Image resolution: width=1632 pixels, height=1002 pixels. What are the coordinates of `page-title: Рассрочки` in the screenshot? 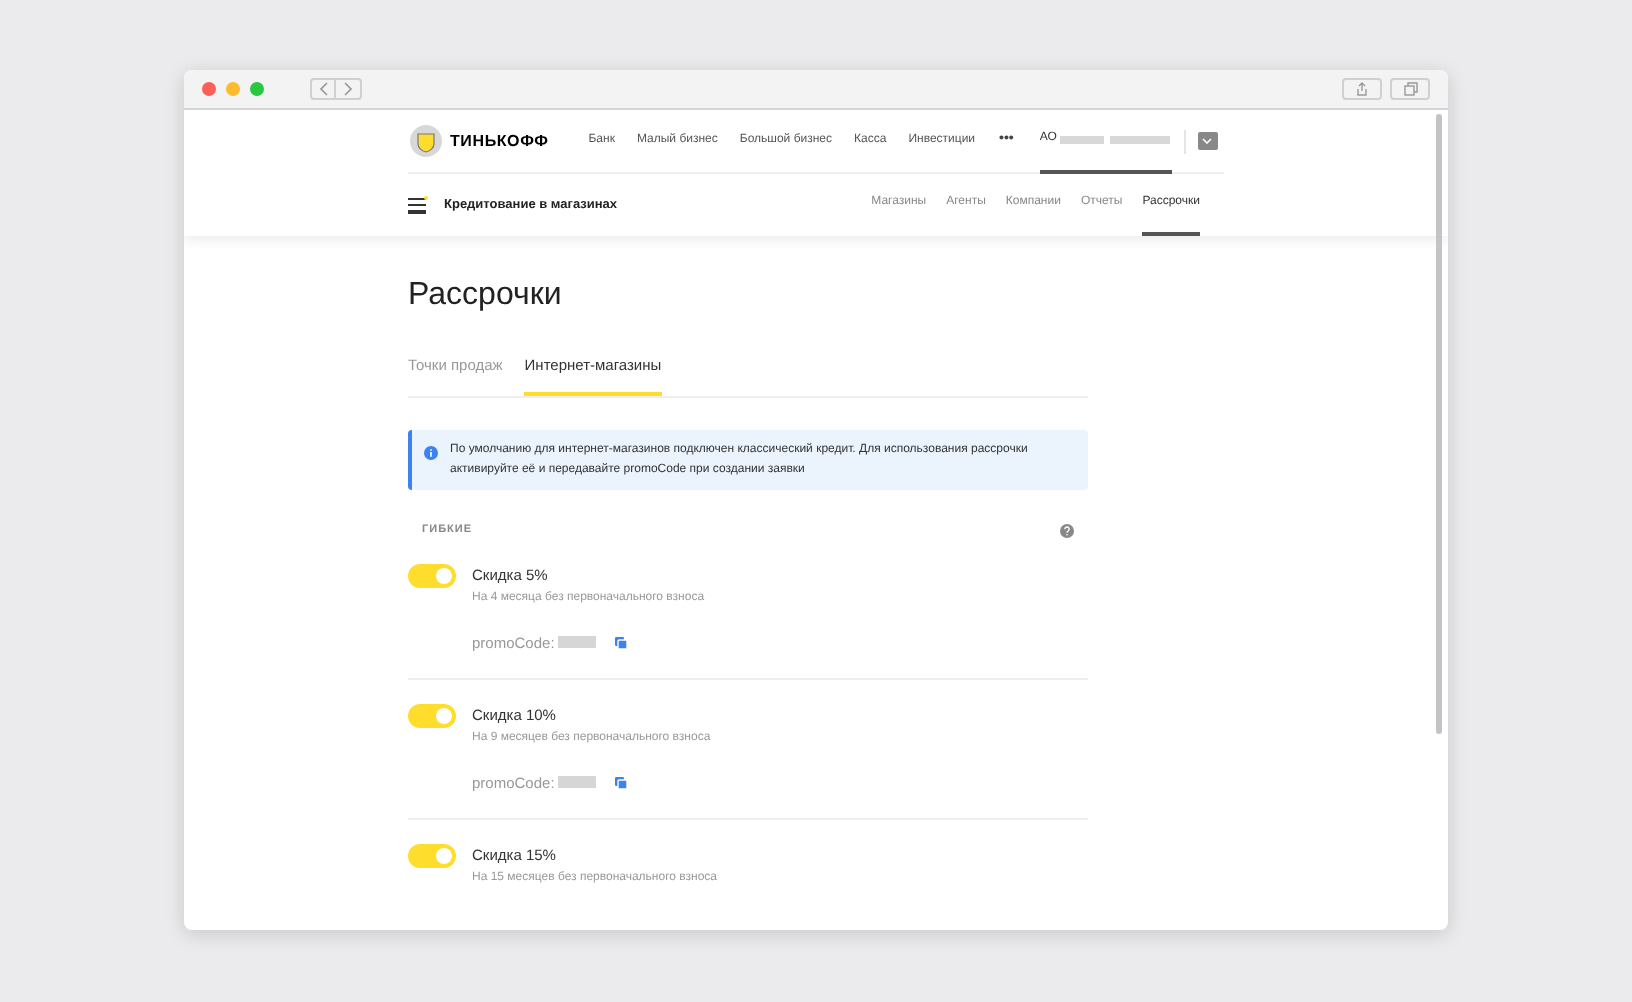 It's located at (486, 296).